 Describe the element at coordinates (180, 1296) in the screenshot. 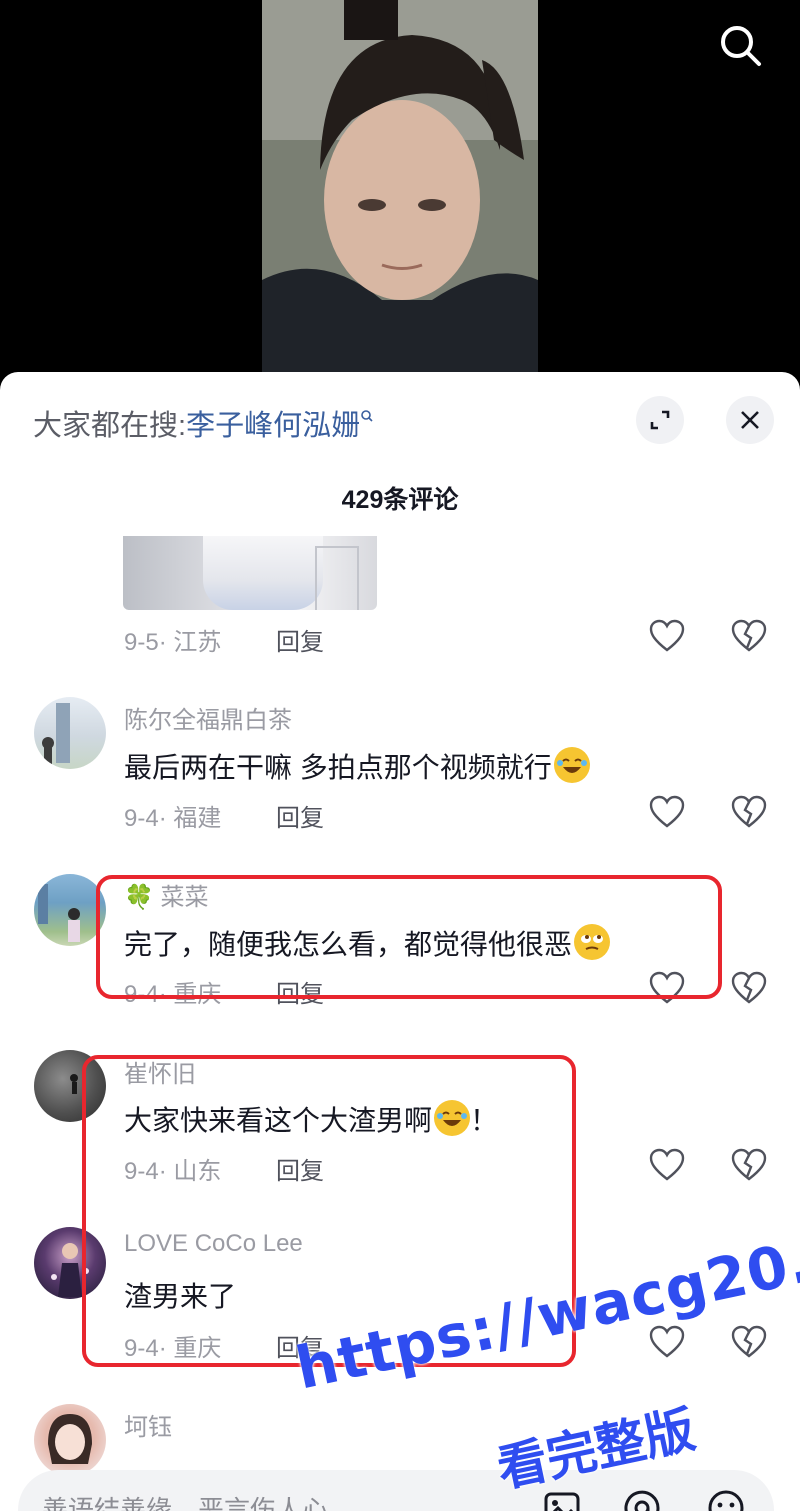

I see `comment-text: 渣男来了` at that location.